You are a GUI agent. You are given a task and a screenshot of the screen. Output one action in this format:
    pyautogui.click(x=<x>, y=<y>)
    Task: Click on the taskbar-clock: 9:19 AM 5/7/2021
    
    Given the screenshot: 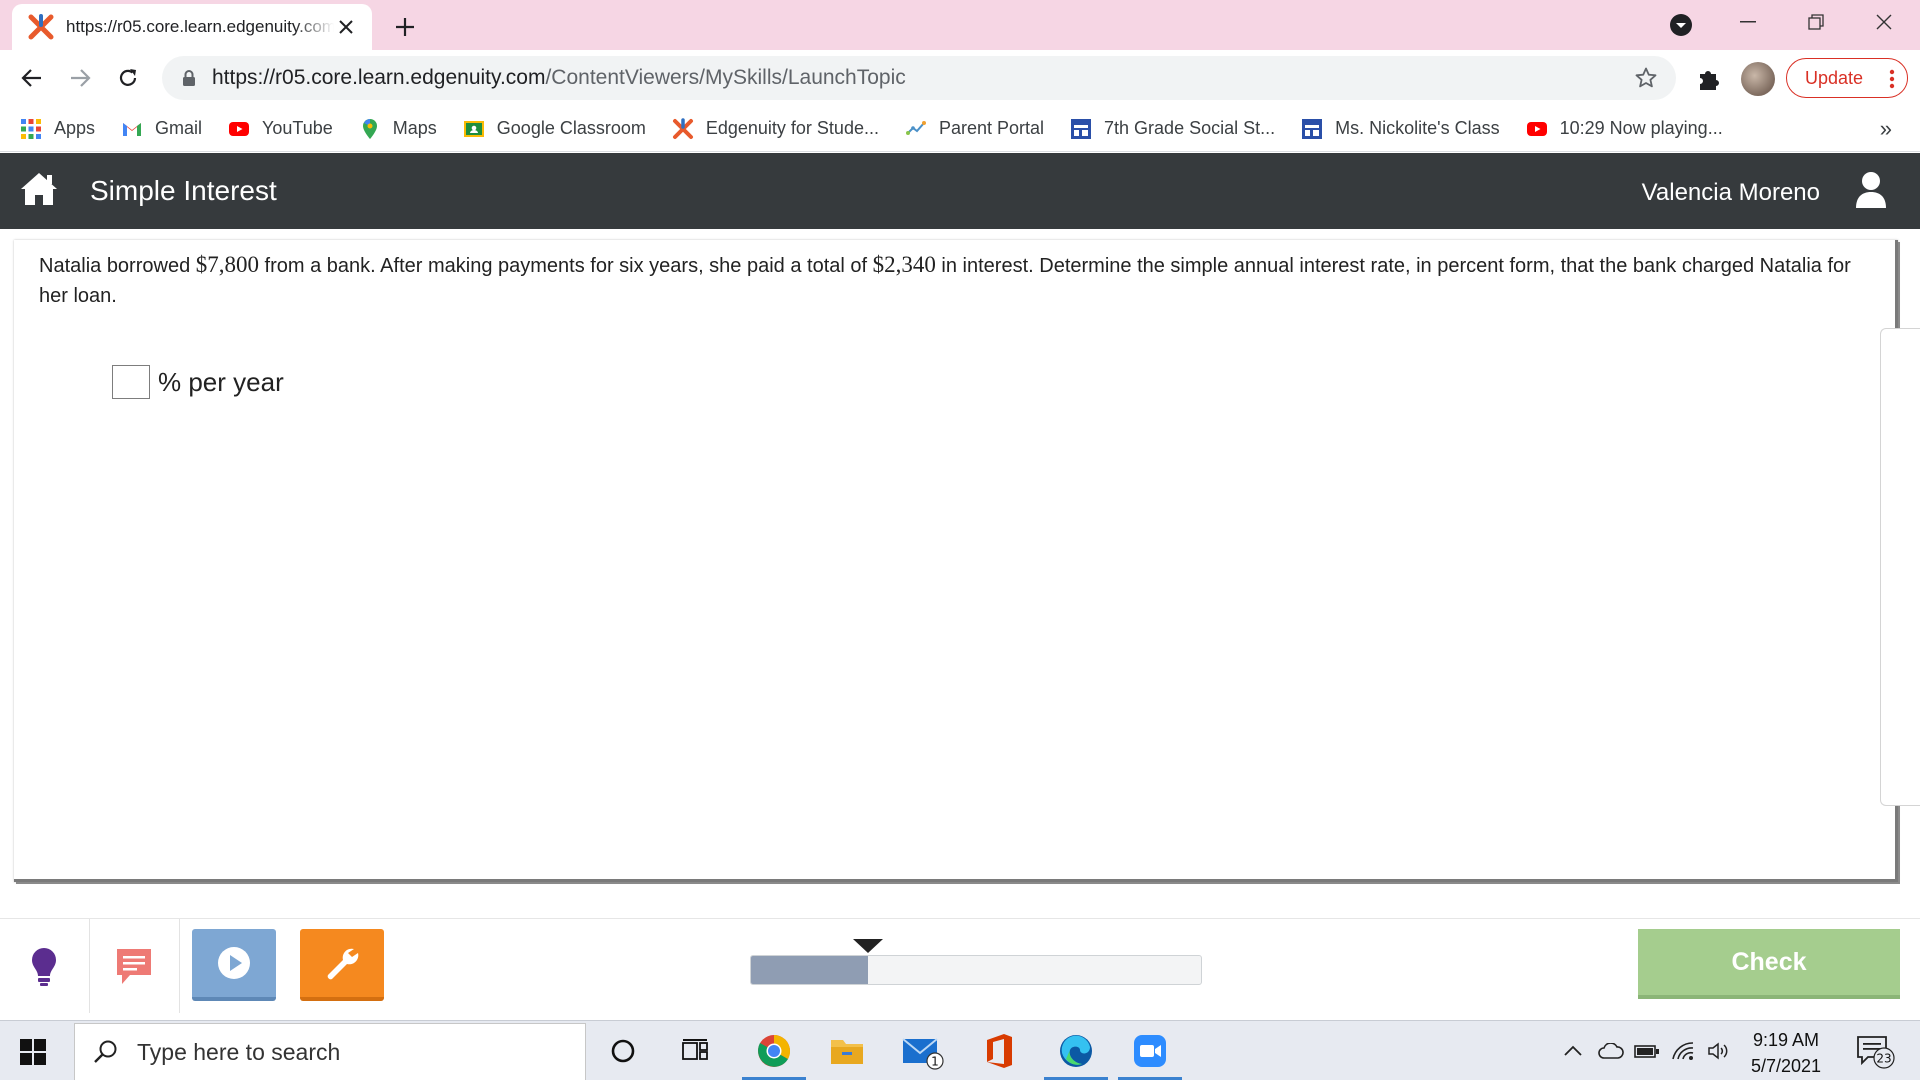 What is the action you would take?
    pyautogui.click(x=1786, y=1053)
    